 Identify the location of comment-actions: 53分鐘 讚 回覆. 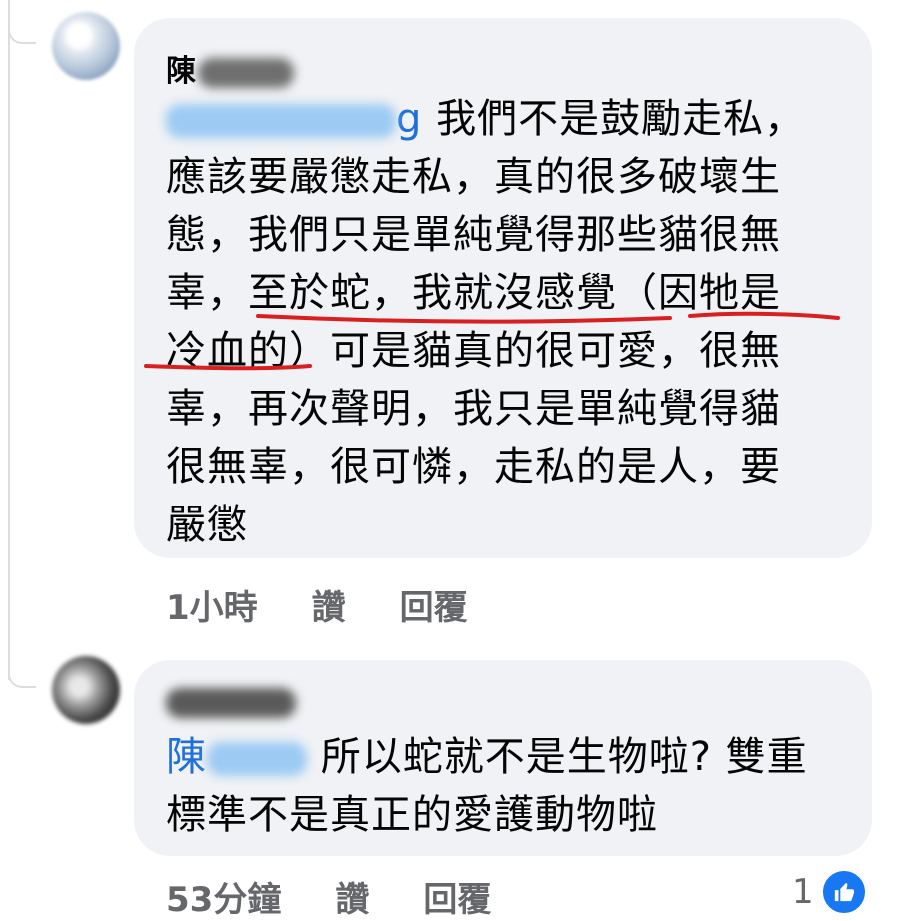
(355, 896).